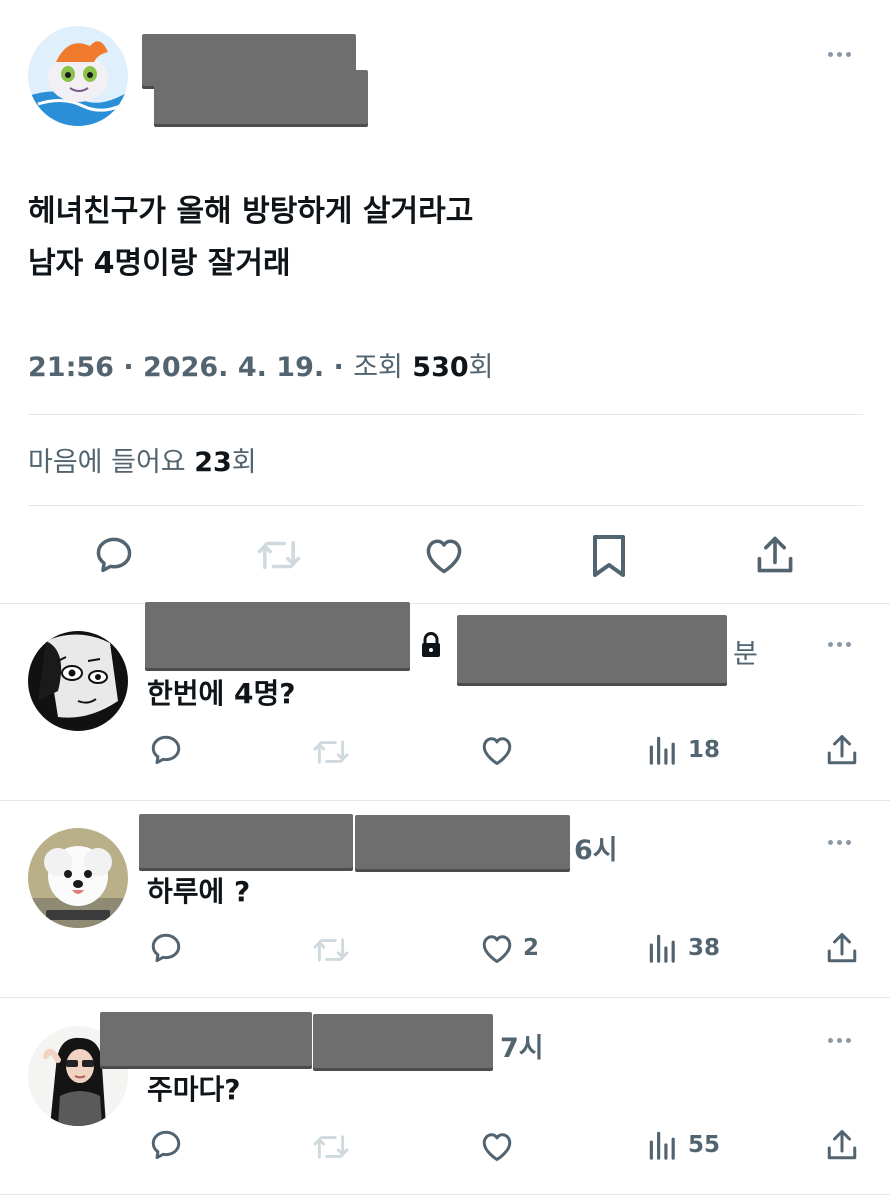 Image resolution: width=890 pixels, height=1200 pixels. What do you see at coordinates (522, 1045) in the screenshot?
I see `reply-time: 7시` at bounding box center [522, 1045].